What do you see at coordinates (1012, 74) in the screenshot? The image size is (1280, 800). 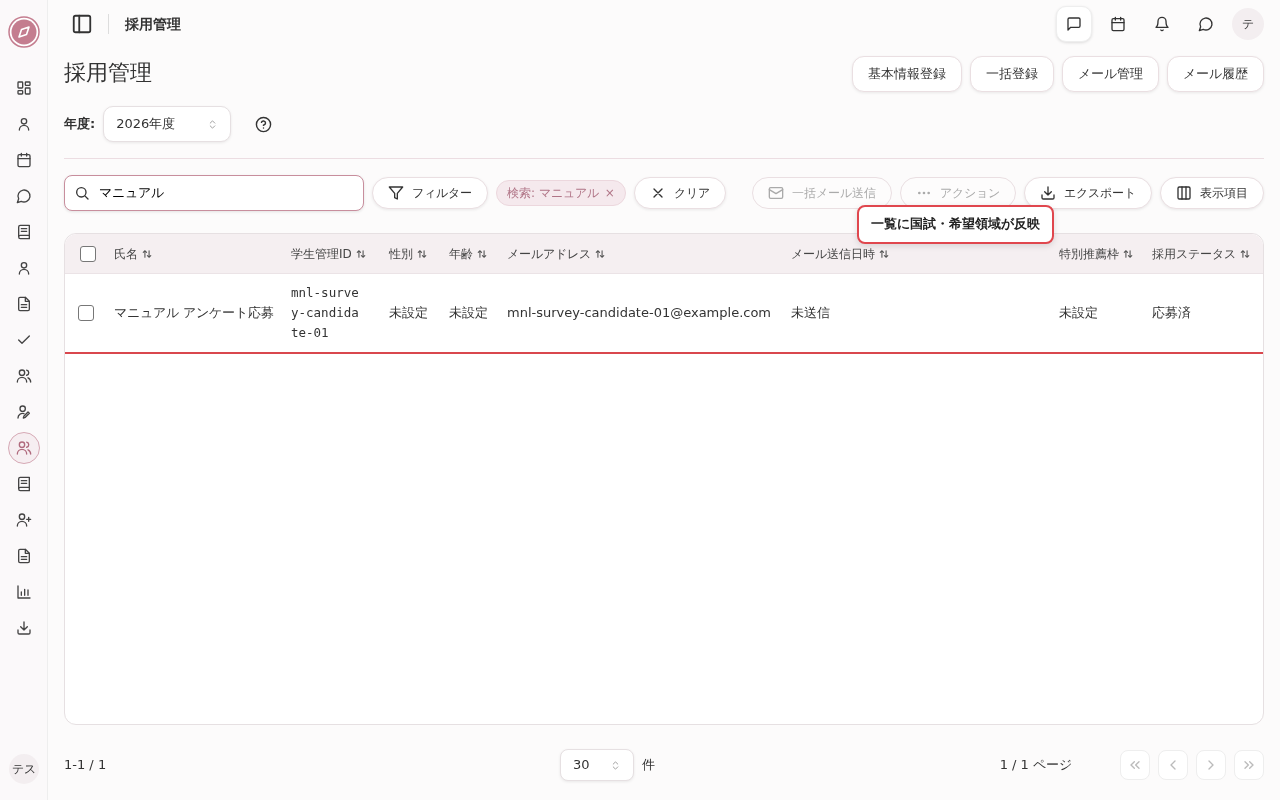 I see `action-button: 一括登録` at bounding box center [1012, 74].